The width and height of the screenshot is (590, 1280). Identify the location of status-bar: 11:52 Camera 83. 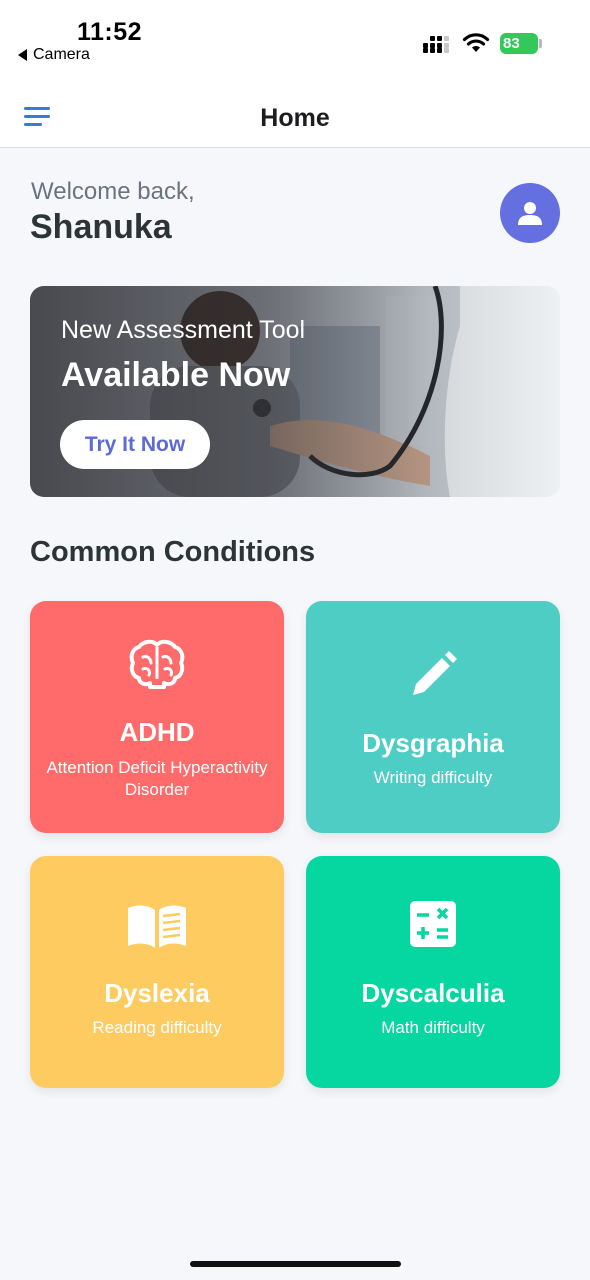
(295, 45).